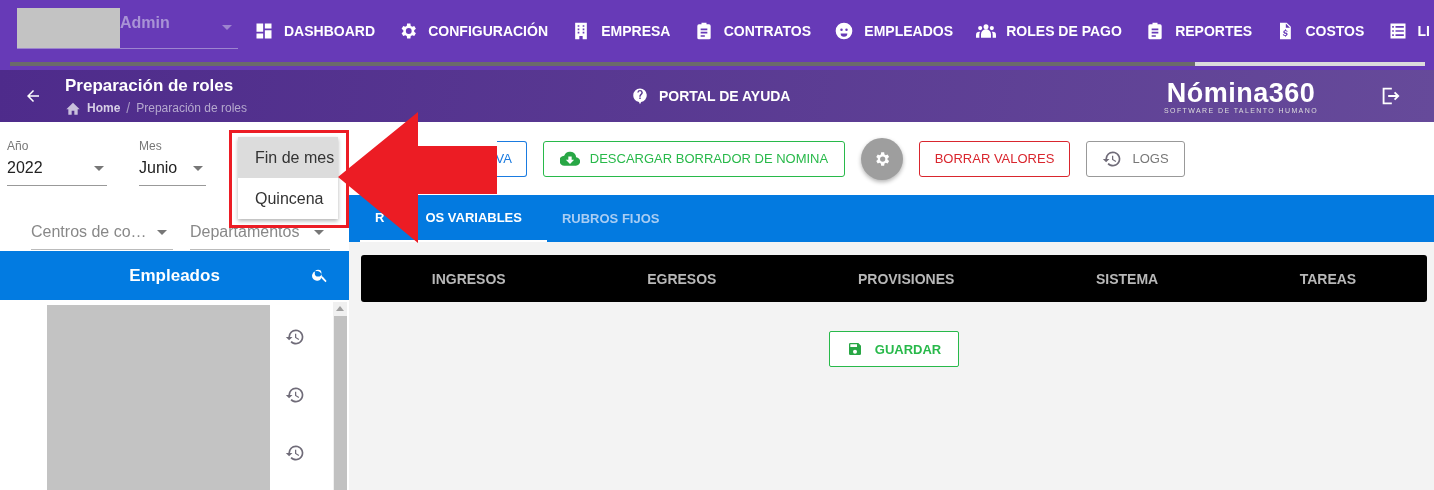  Describe the element at coordinates (191, 108) in the screenshot. I see `breadcrumb-link: Preparación de roles` at that location.